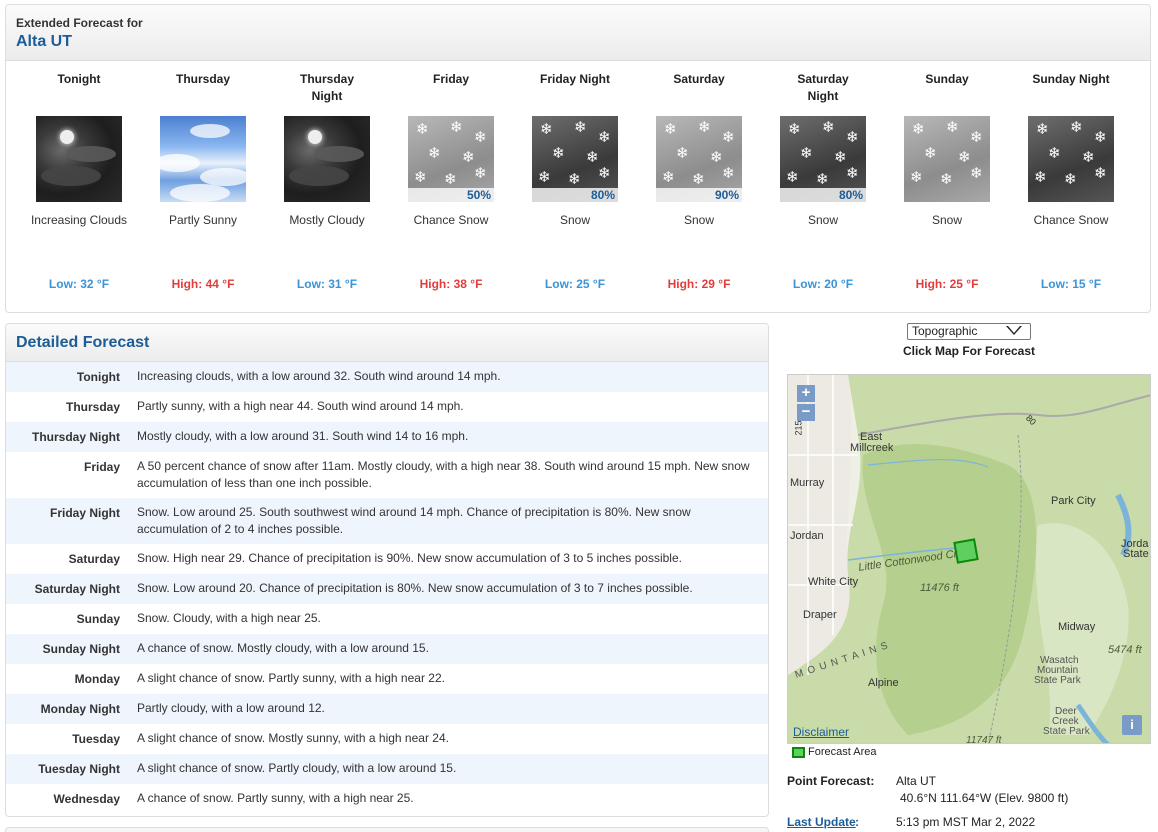 This screenshot has width=1158, height=832. Describe the element at coordinates (807, 483) in the screenshot. I see `map-label-murray: Murray` at that location.